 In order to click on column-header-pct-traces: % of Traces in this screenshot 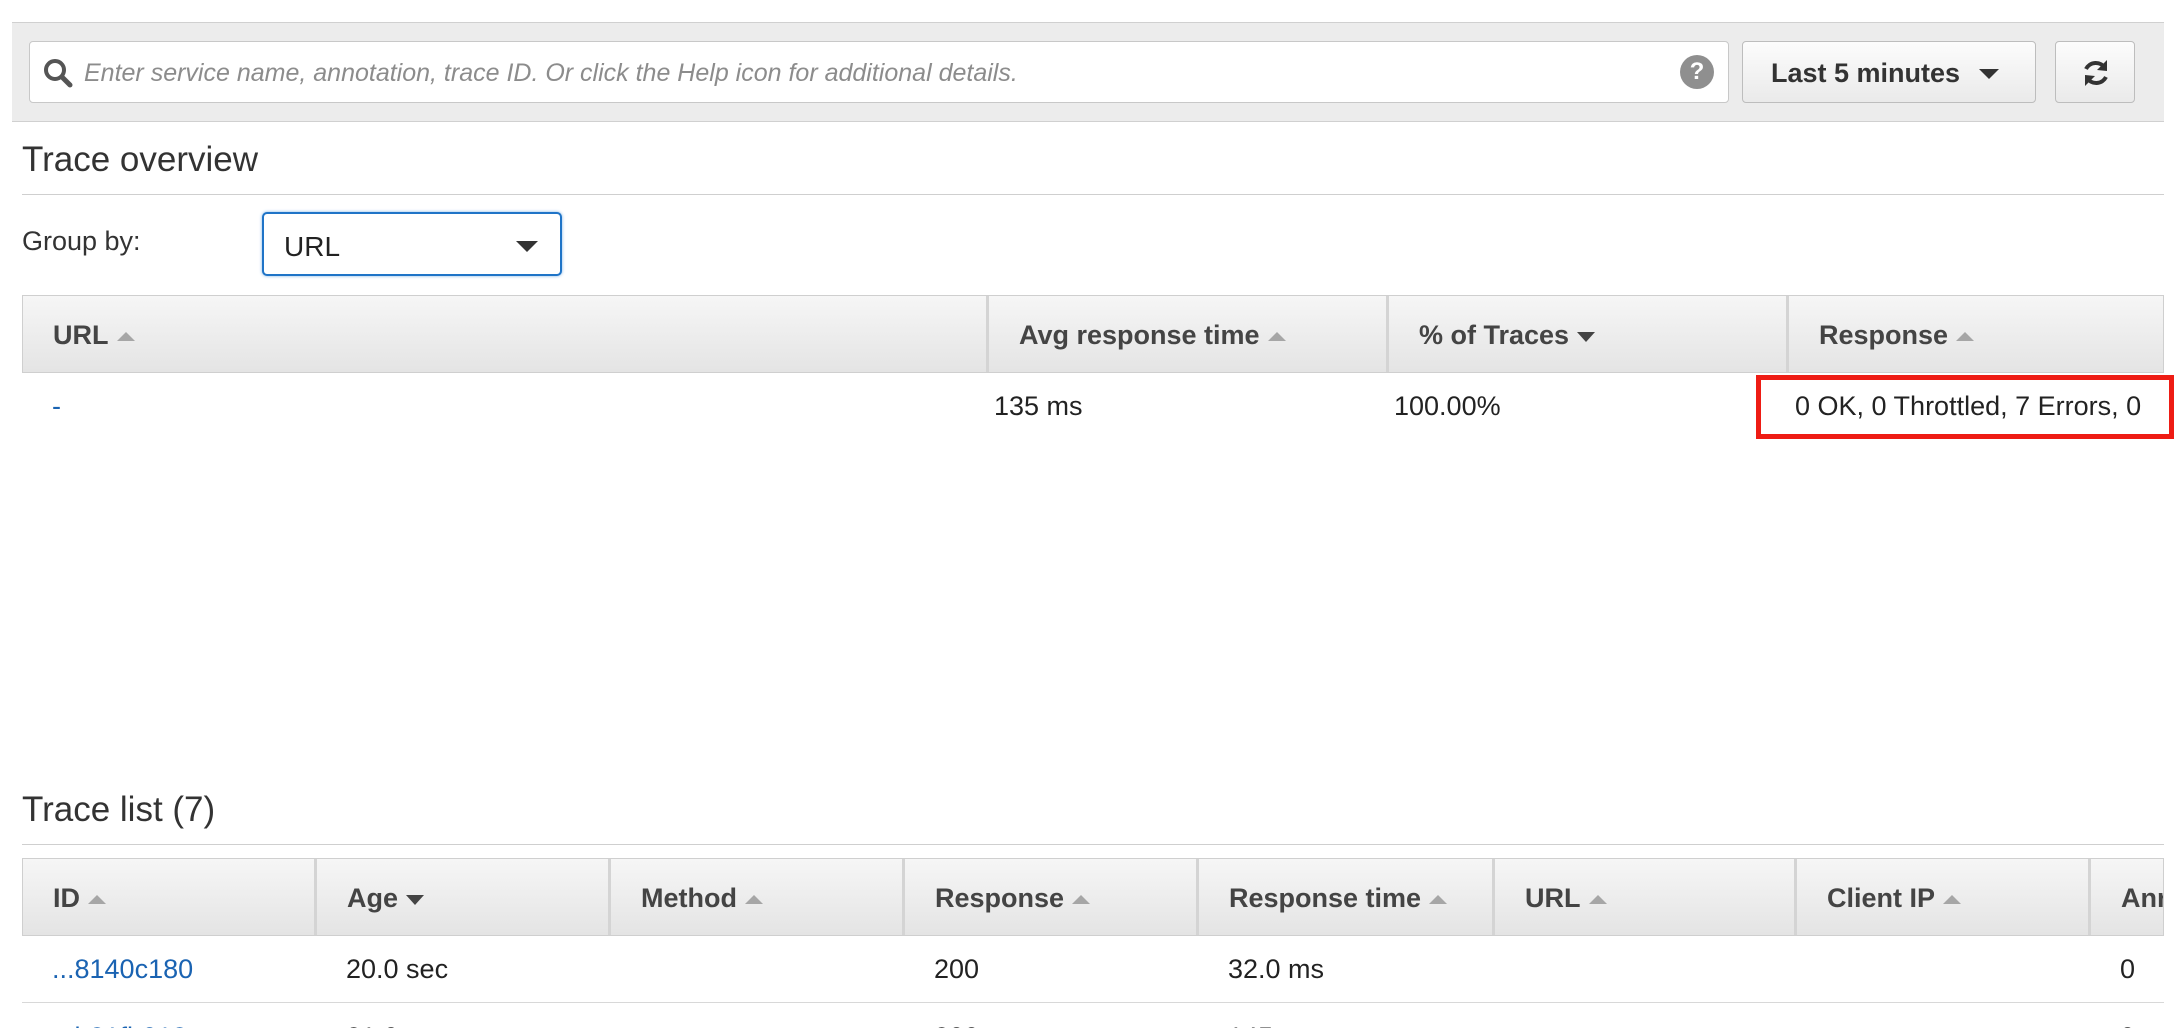, I will do `click(1589, 334)`.